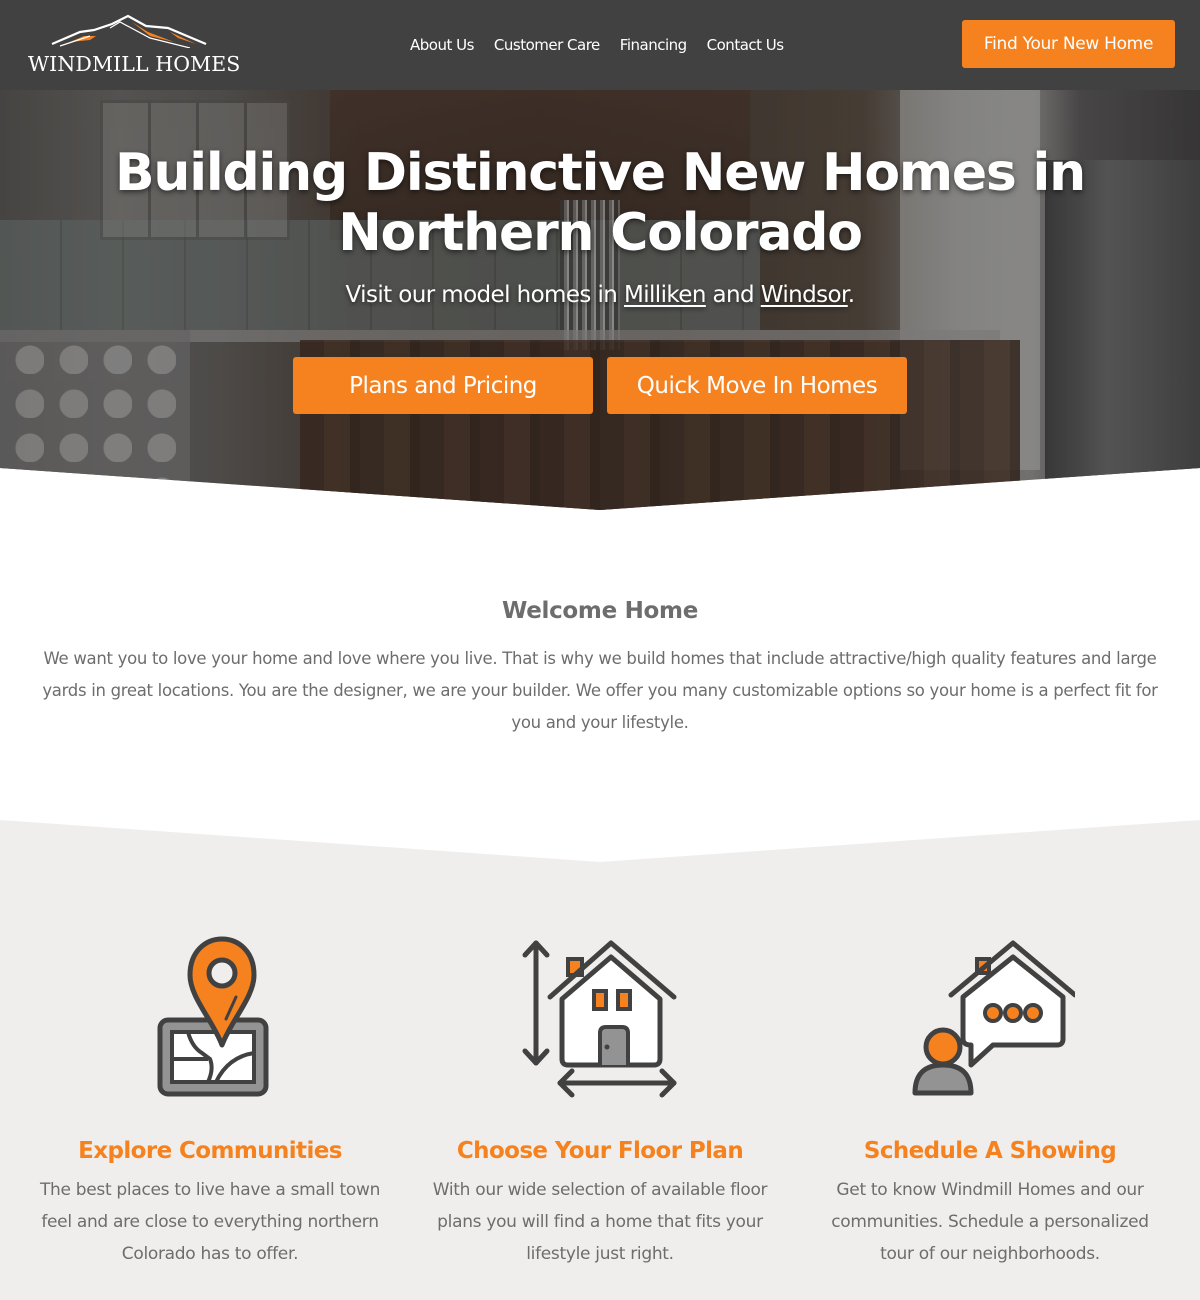 The image size is (1200, 1300). I want to click on find-your-new-home-button: Find Your New Home, so click(1068, 44).